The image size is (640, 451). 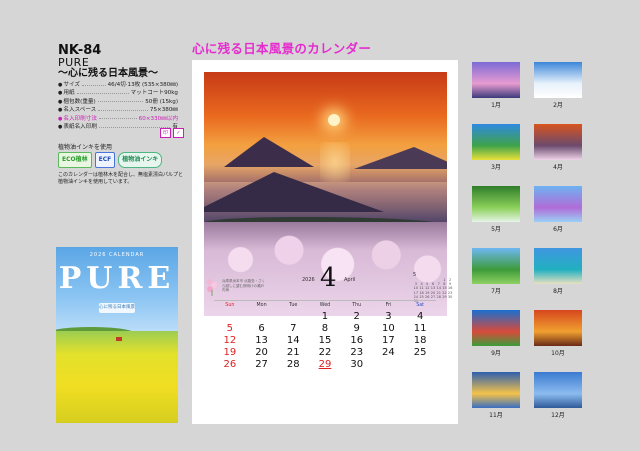 I want to click on day-cell: 28, so click(x=293, y=364).